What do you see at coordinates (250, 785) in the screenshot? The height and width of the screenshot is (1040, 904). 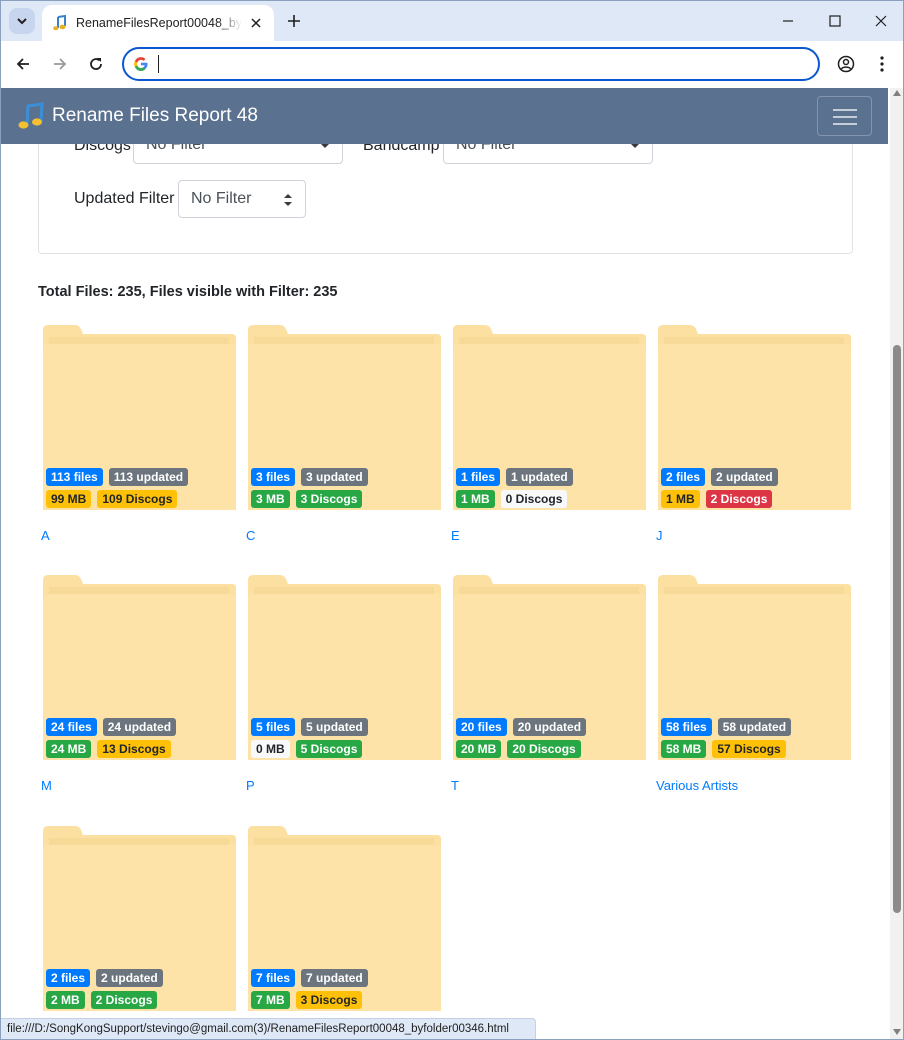 I see `folder-link: P` at bounding box center [250, 785].